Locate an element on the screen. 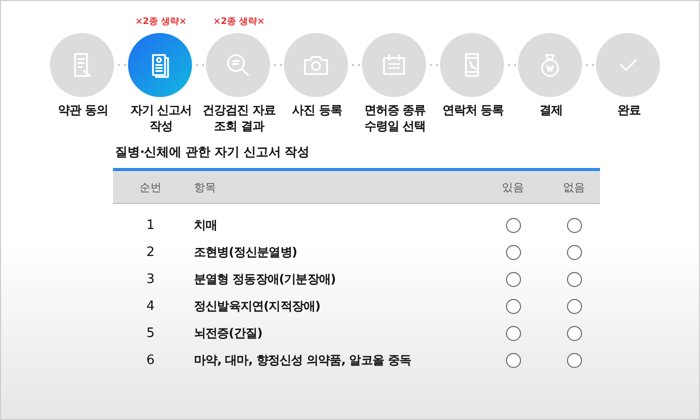 Image resolution: width=700 pixels, height=420 pixels. step-label: 연락처 등록 is located at coordinates (473, 110).